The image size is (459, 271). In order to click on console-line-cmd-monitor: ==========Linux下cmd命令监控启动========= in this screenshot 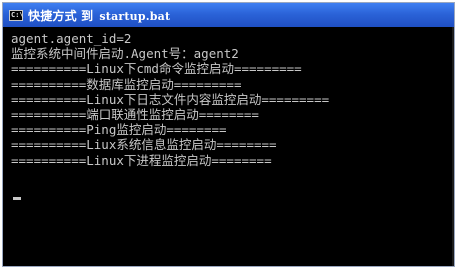, I will do `click(156, 69)`.